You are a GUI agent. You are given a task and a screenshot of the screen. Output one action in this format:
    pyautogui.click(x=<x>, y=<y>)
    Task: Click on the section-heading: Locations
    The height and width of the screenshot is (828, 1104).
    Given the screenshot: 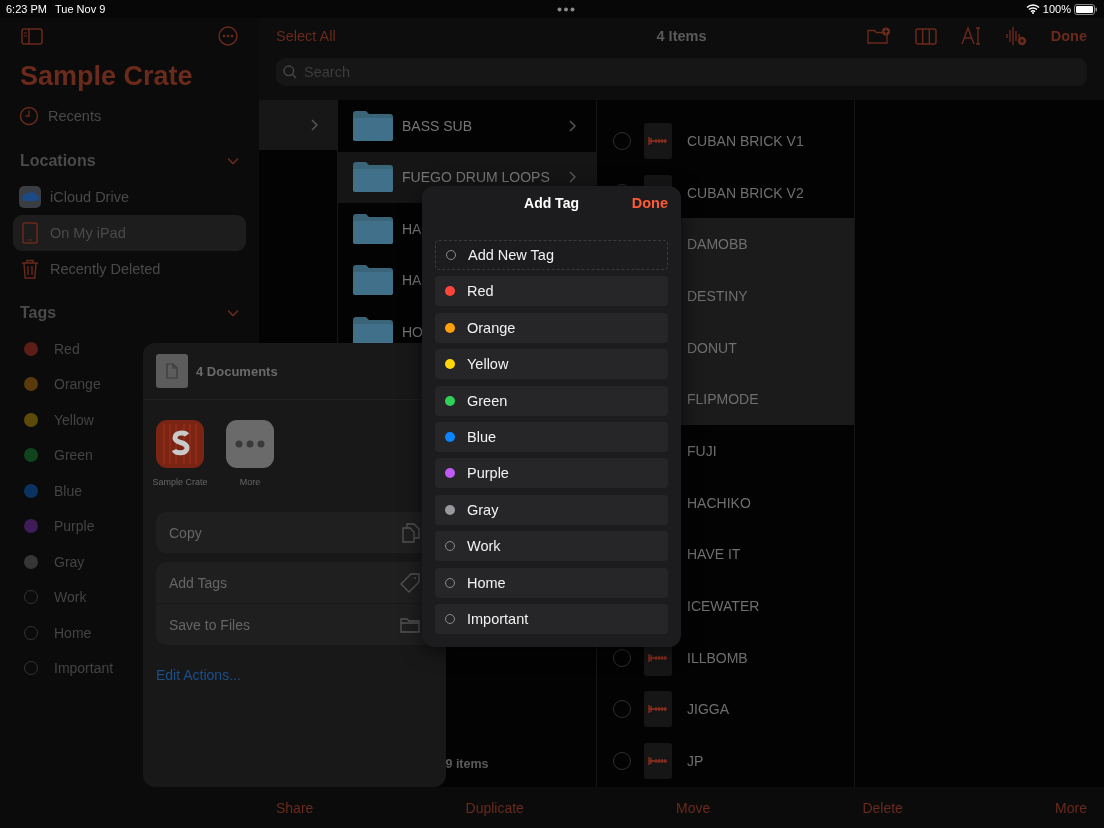 What is the action you would take?
    pyautogui.click(x=58, y=161)
    